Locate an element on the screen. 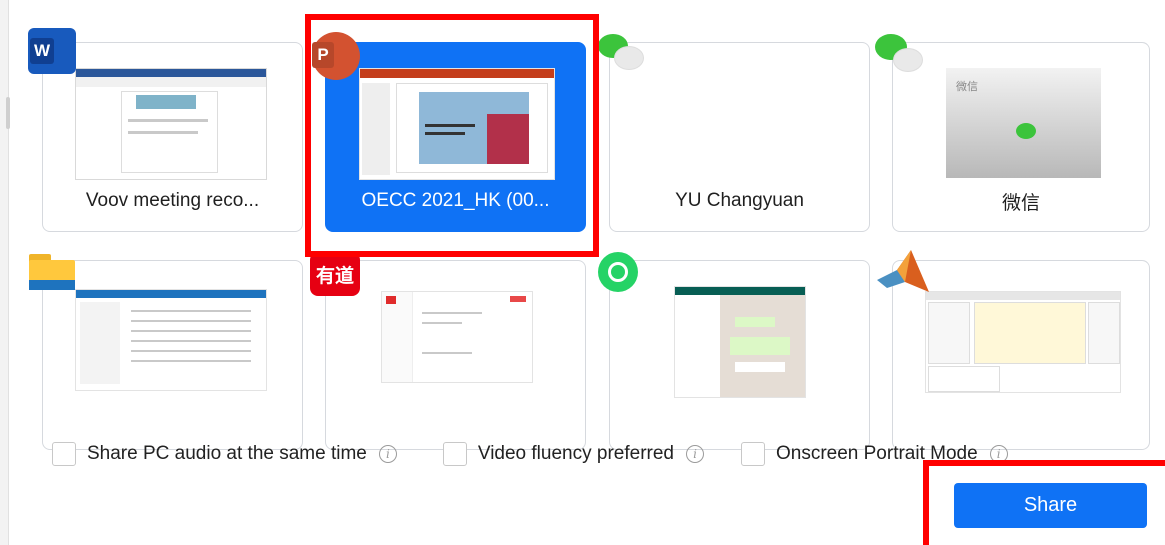 This screenshot has width=1165, height=545. share-audio-label: Share PC audio at the same time is located at coordinates (227, 453).